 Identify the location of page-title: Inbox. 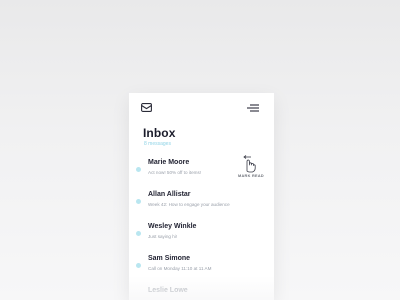
(159, 133).